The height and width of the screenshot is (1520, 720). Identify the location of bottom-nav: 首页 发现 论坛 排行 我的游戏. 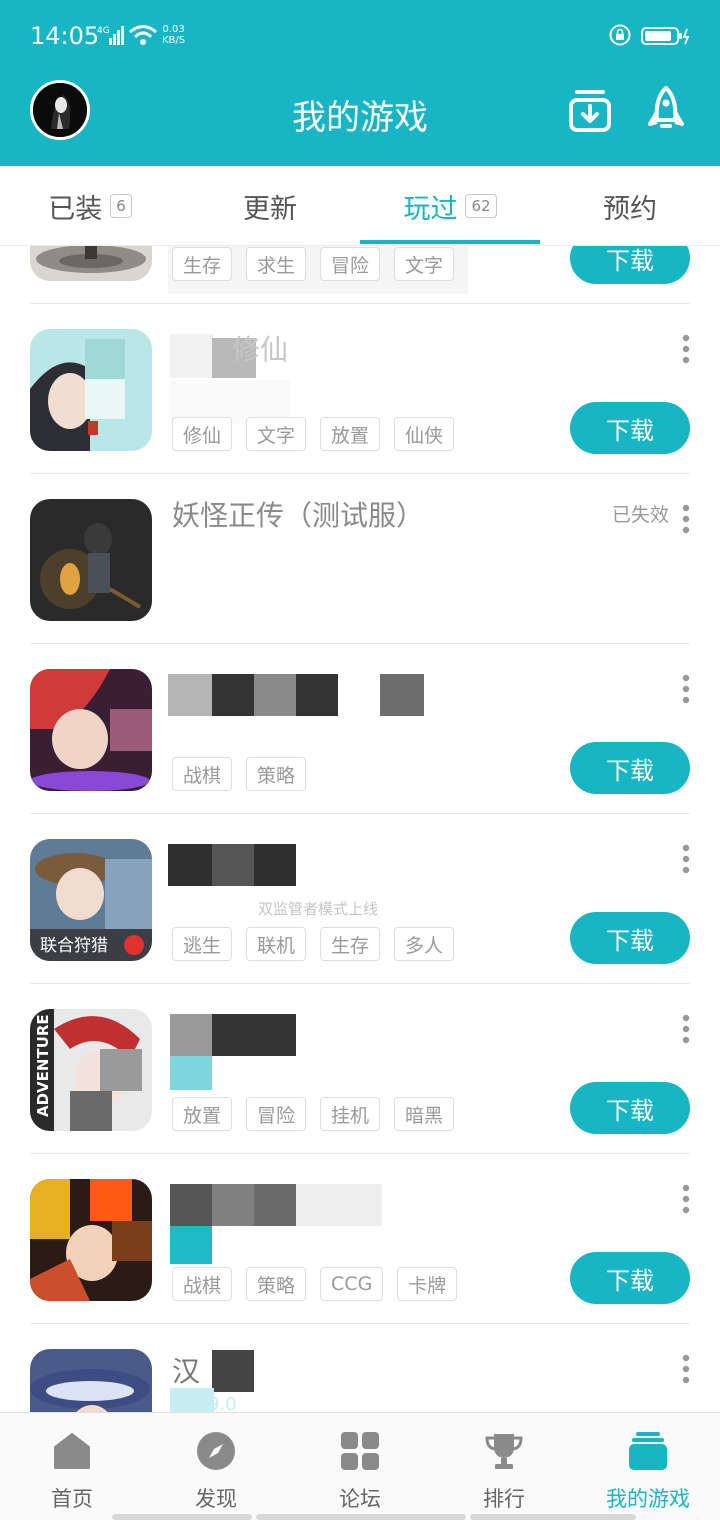
(360, 1466).